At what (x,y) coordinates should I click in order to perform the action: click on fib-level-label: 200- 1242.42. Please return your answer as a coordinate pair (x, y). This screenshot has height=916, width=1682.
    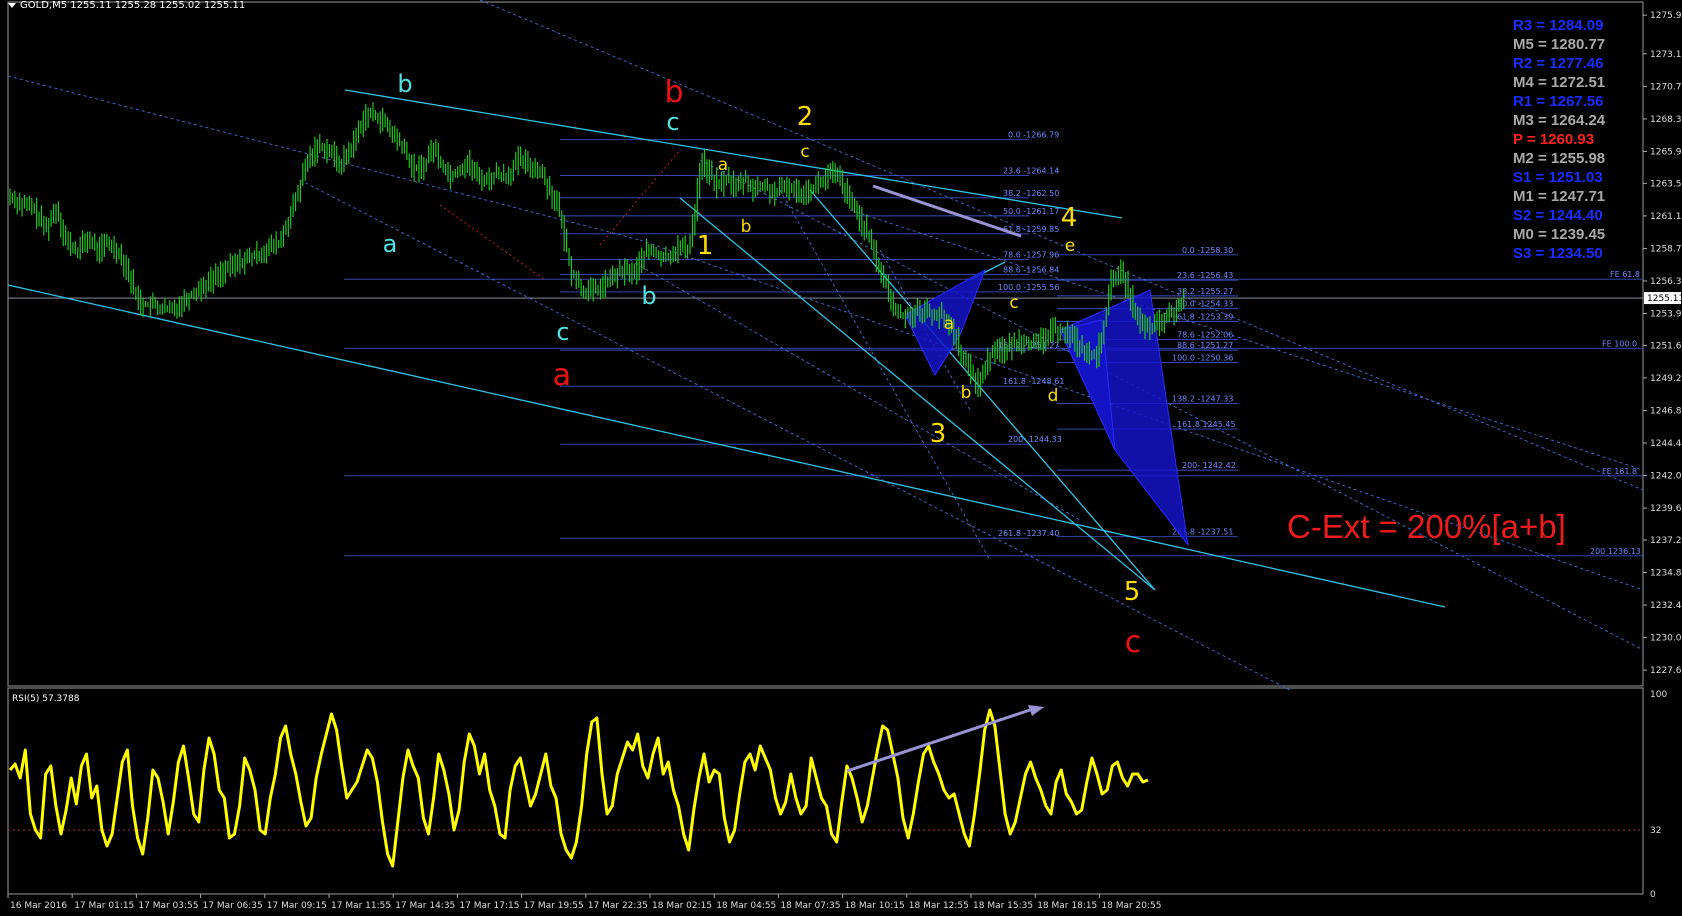
    Looking at the image, I should click on (1209, 465).